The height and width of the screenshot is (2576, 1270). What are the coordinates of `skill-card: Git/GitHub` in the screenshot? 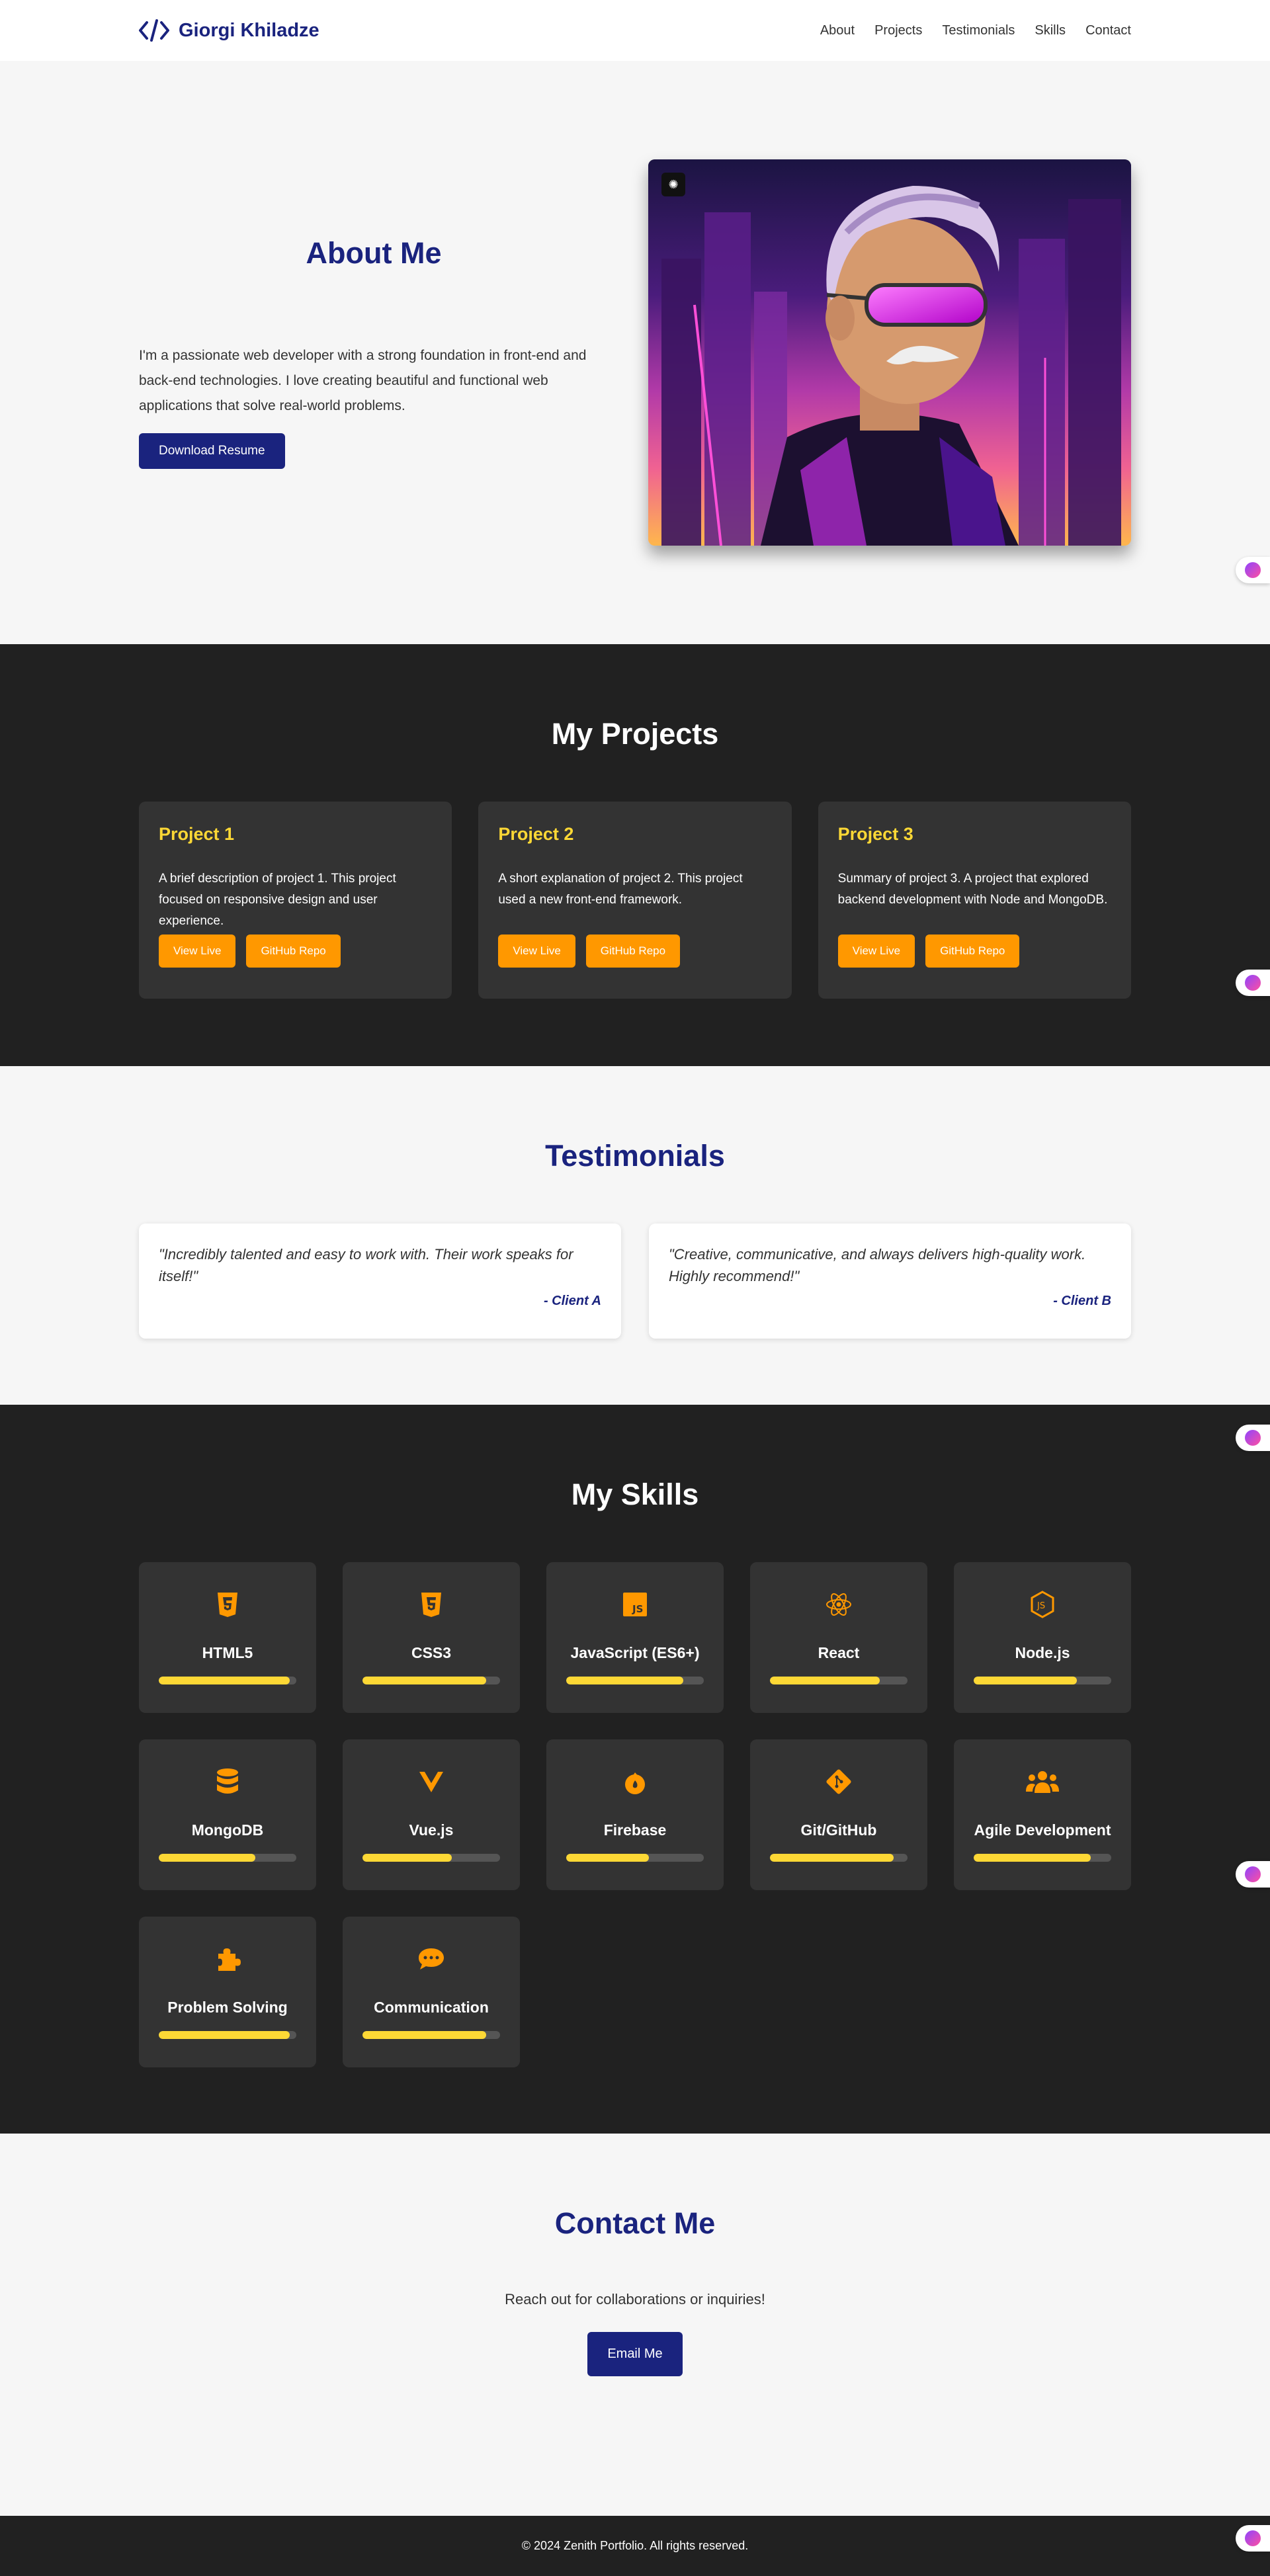 It's located at (839, 1815).